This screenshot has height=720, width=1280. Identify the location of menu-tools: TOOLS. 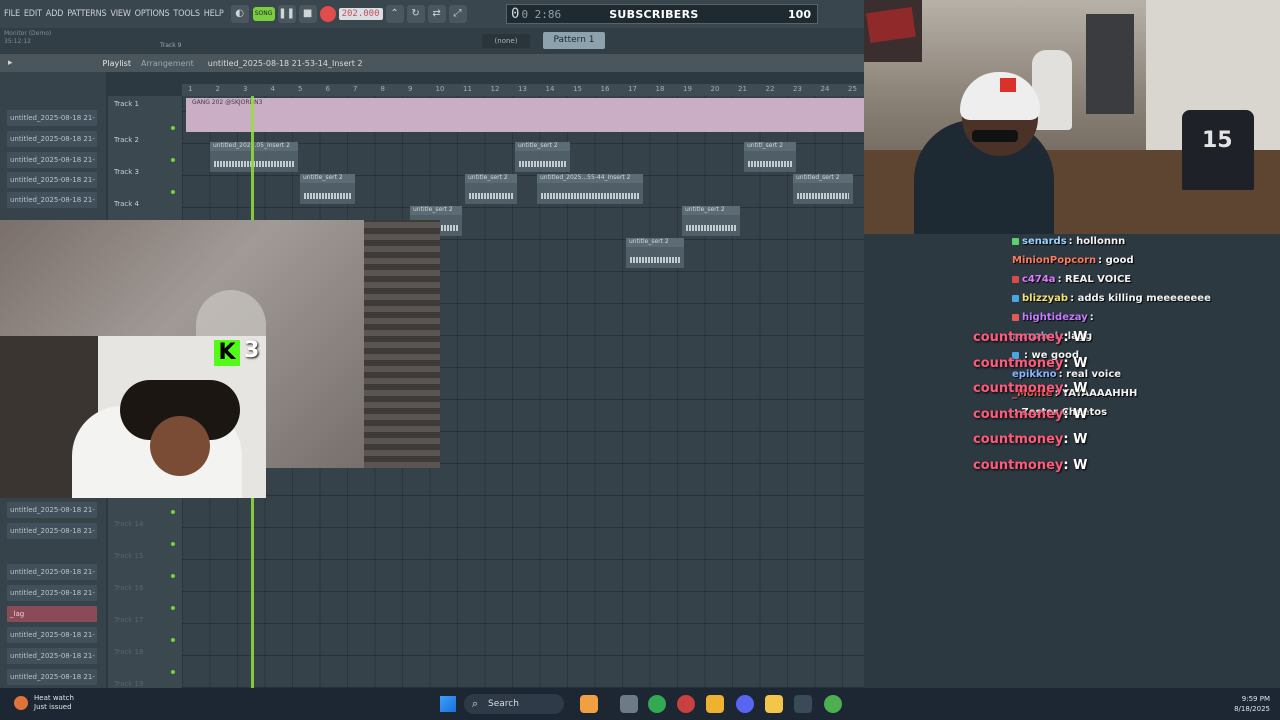
(186, 14).